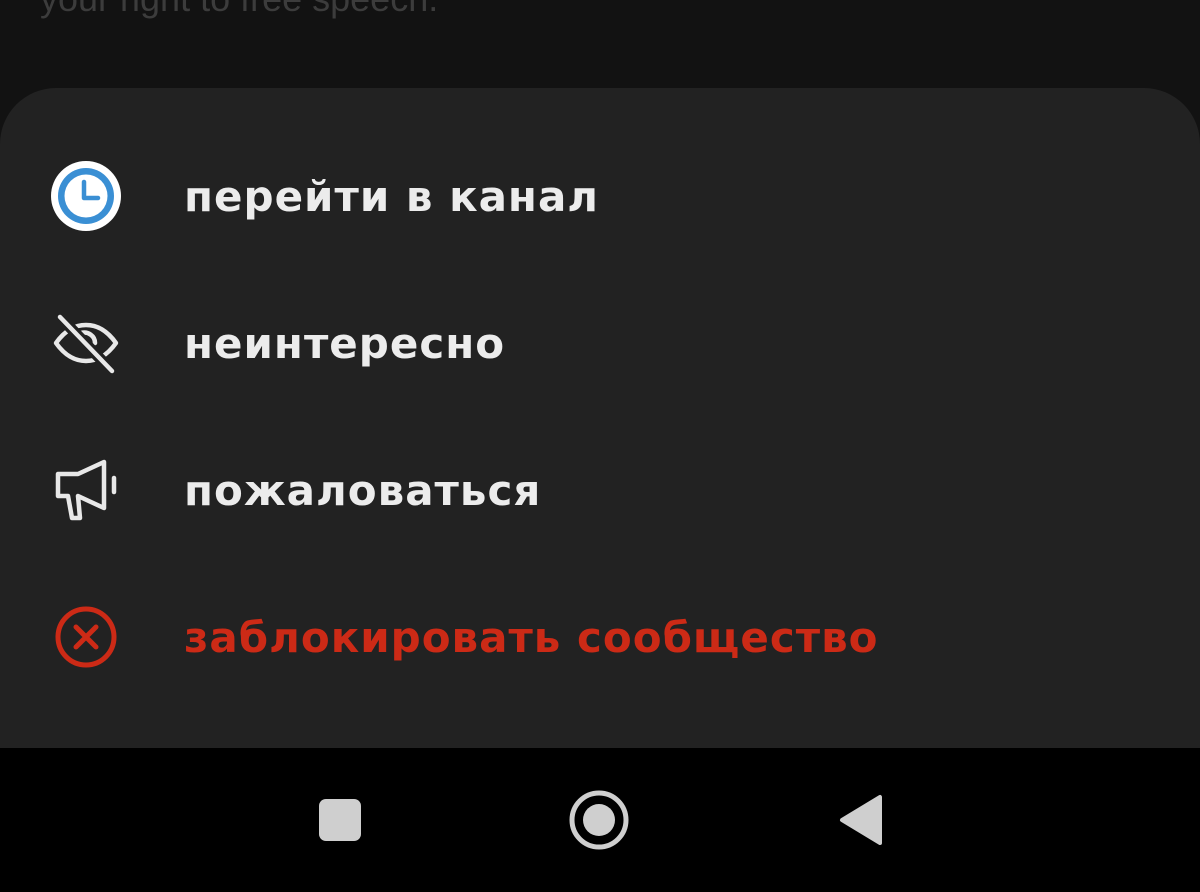 The width and height of the screenshot is (1200, 892). I want to click on menu-item-label: заблокировать сообщество, so click(531, 637).